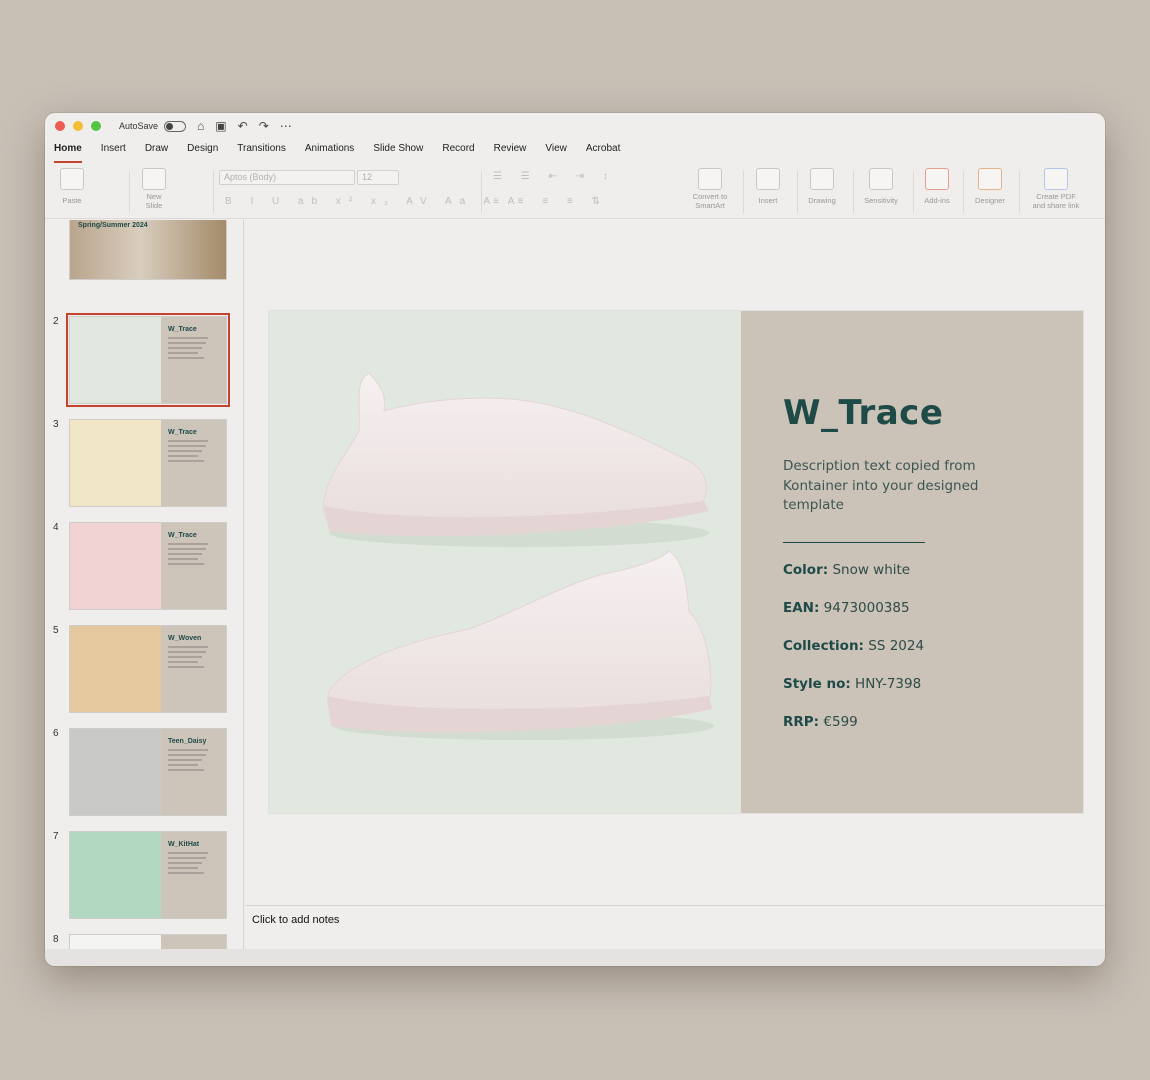  I want to click on insert-button: Insert, so click(768, 192).